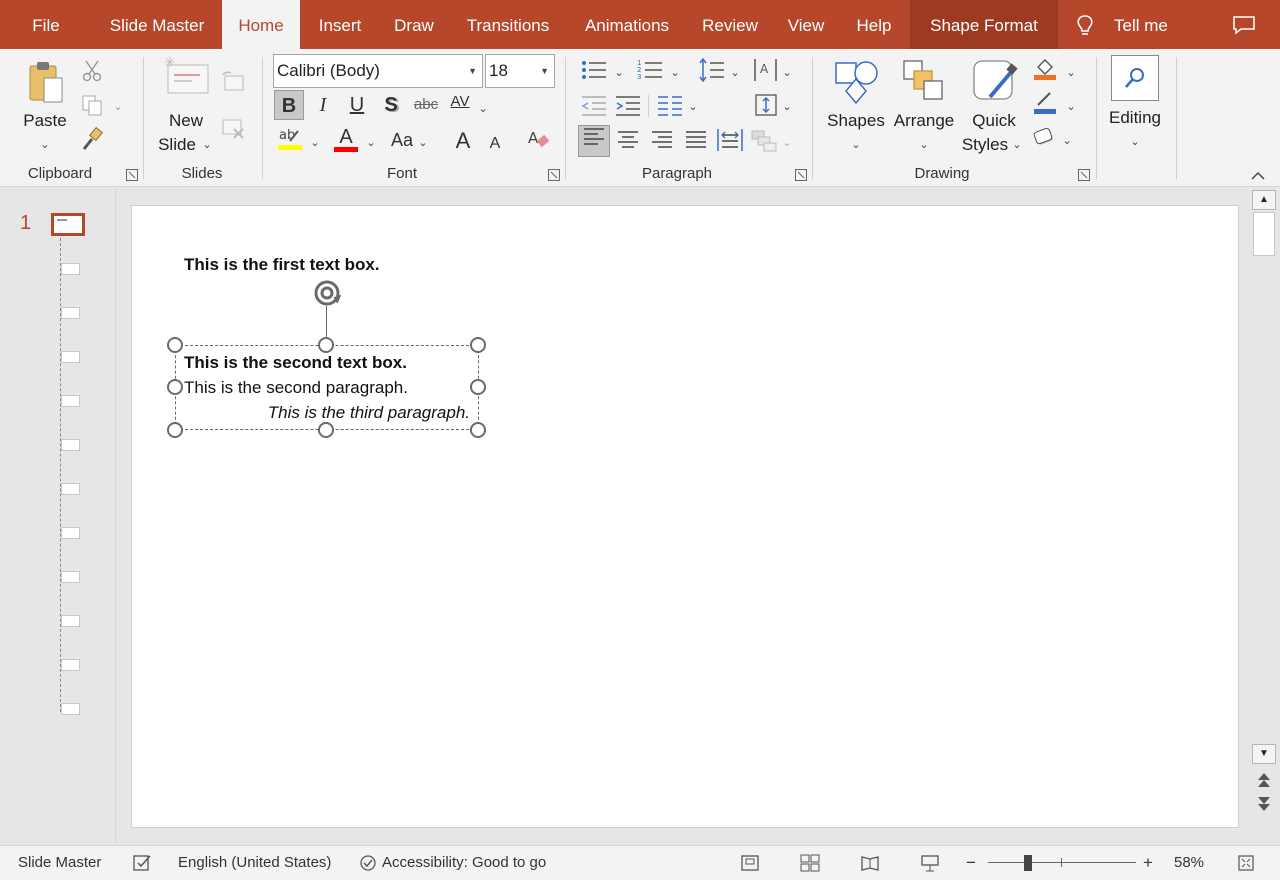  What do you see at coordinates (1135, 78) in the screenshot?
I see `editing-button` at bounding box center [1135, 78].